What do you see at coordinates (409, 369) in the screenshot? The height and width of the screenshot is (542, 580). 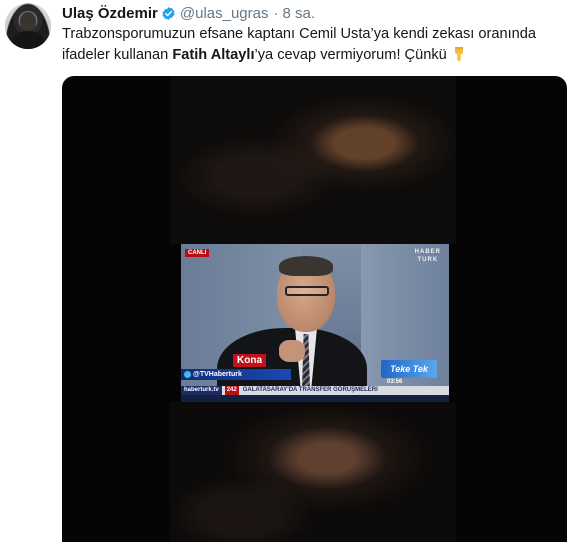 I see `show-name-logo: Teke Tek` at bounding box center [409, 369].